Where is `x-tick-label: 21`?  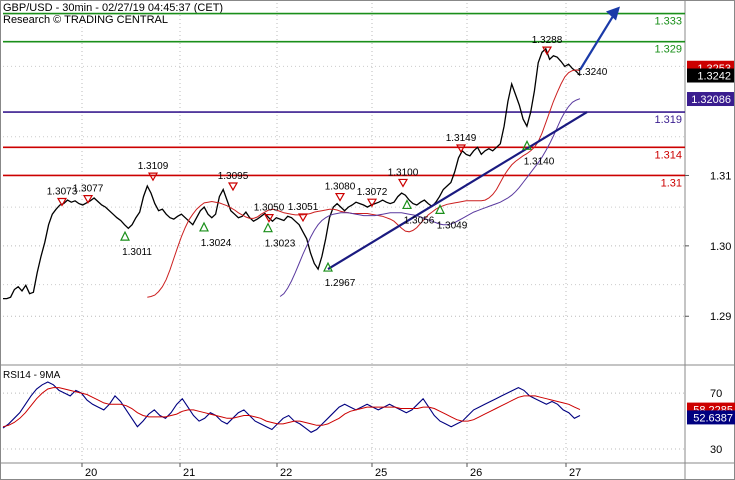
x-tick-label: 21 is located at coordinates (189, 473).